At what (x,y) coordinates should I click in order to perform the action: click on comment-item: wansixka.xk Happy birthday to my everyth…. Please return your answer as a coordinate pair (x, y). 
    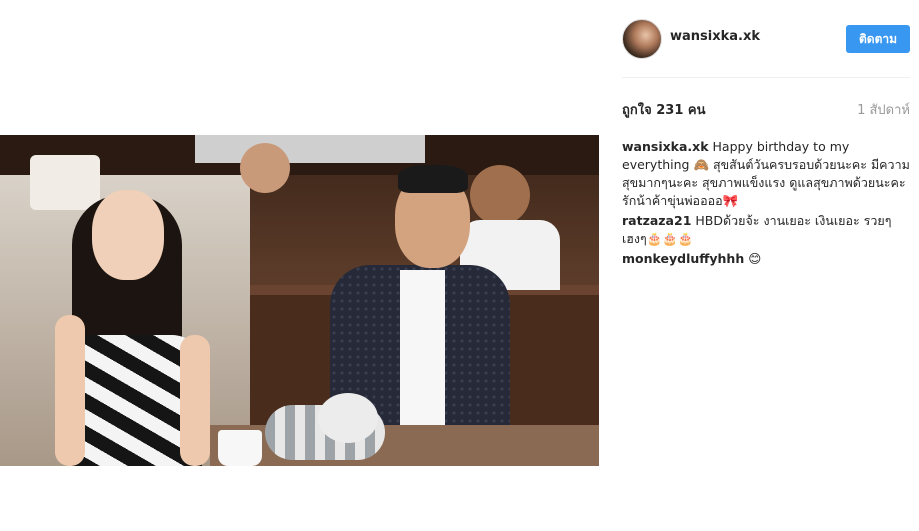
    Looking at the image, I should click on (767, 174).